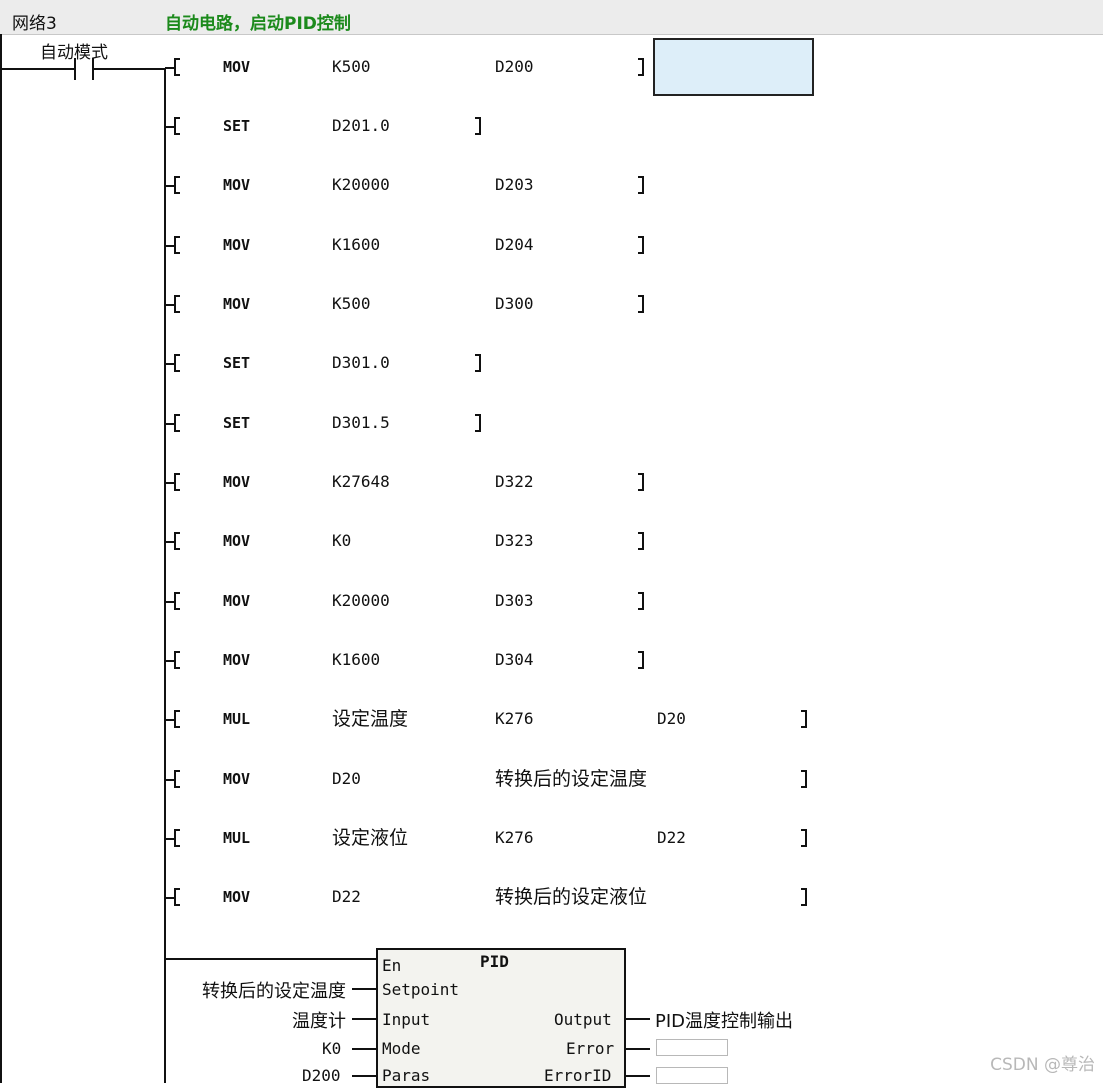 Image resolution: width=1103 pixels, height=1088 pixels. Describe the element at coordinates (692, 1047) in the screenshot. I see `pid-error-slot` at that location.